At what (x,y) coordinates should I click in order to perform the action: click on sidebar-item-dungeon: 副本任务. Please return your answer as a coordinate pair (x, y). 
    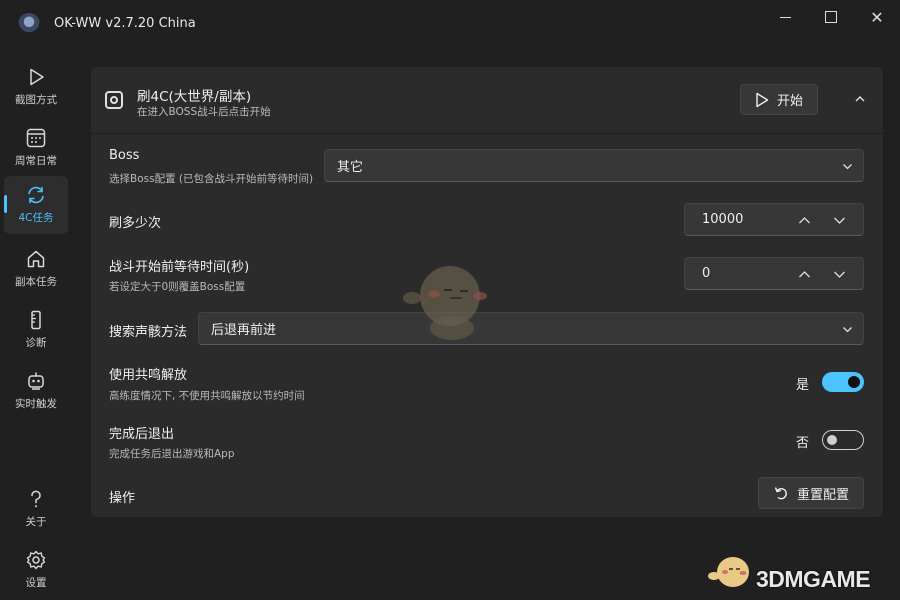
    Looking at the image, I should click on (36, 269).